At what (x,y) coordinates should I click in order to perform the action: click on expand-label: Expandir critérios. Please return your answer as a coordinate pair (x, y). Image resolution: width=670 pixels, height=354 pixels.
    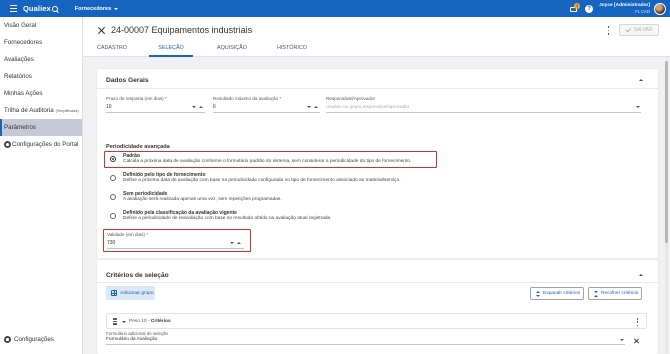
    Looking at the image, I should click on (562, 293).